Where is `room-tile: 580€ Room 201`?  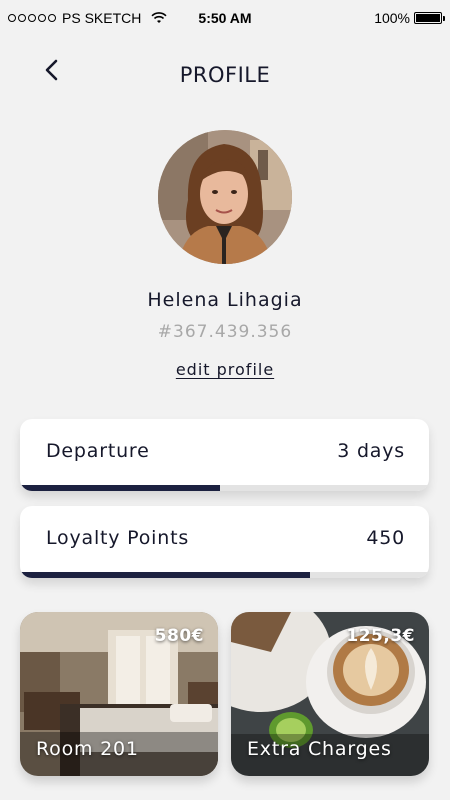
room-tile: 580€ Room 201 is located at coordinates (119, 694).